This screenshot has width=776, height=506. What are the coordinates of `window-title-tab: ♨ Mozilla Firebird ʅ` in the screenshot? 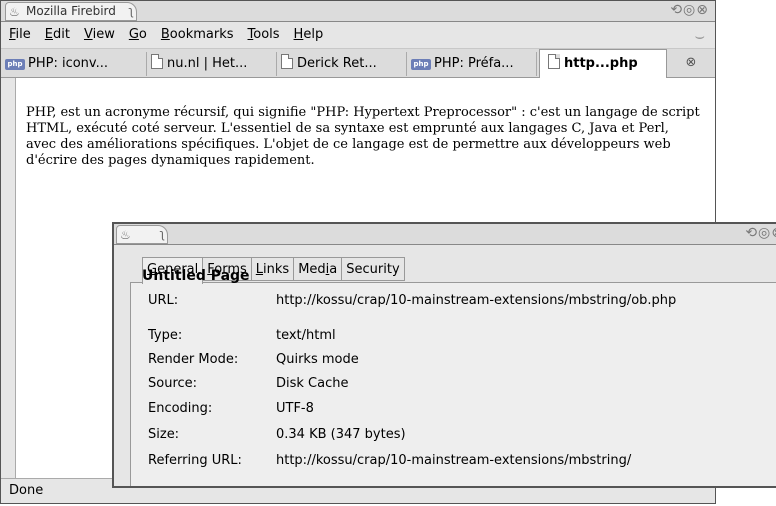 It's located at (71, 11).